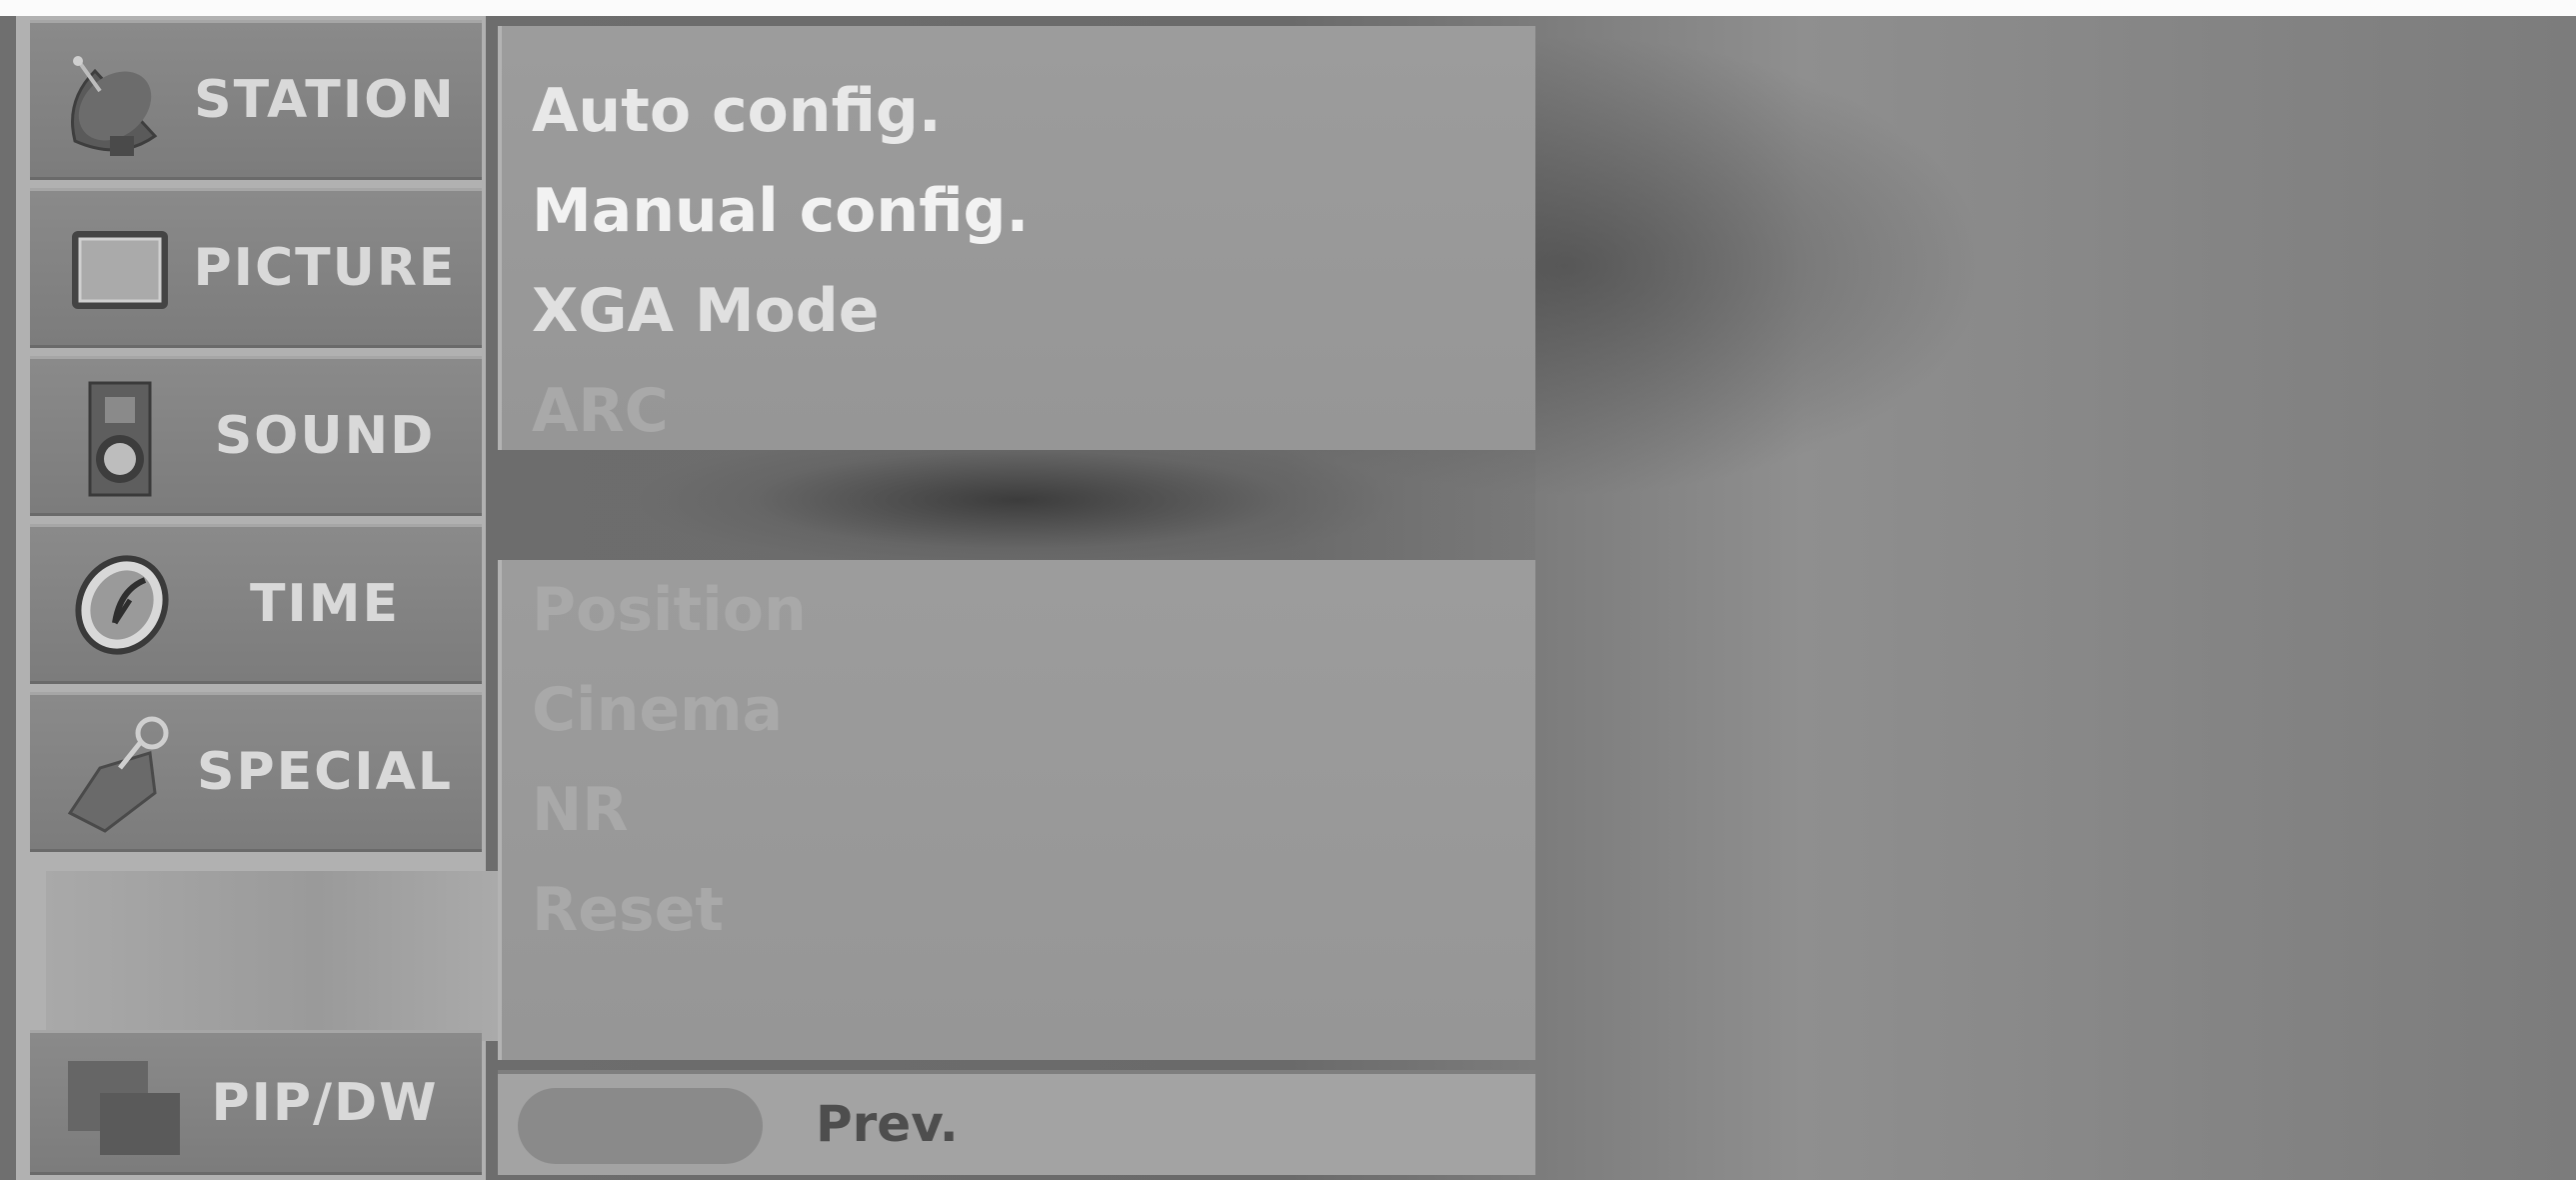 Image resolution: width=2576 pixels, height=1180 pixels. Describe the element at coordinates (325, 604) in the screenshot. I see `sidebar-item-label: TIME` at that location.